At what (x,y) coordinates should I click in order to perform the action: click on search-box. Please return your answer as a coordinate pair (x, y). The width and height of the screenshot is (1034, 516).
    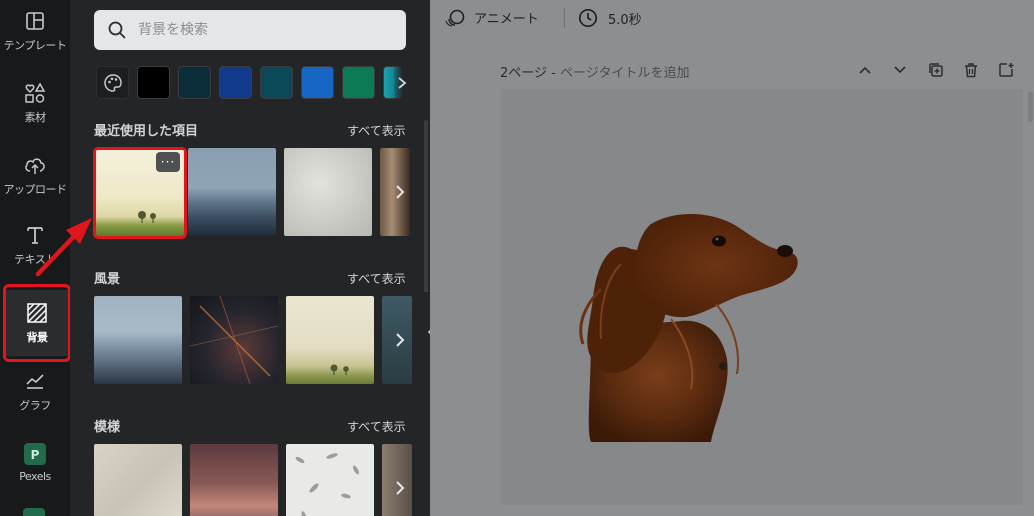
    Looking at the image, I should click on (250, 30).